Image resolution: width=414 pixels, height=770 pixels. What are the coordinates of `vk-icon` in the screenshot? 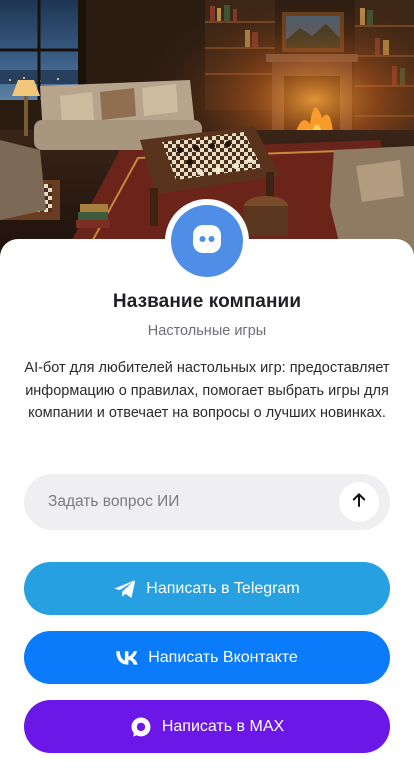 It's located at (127, 658).